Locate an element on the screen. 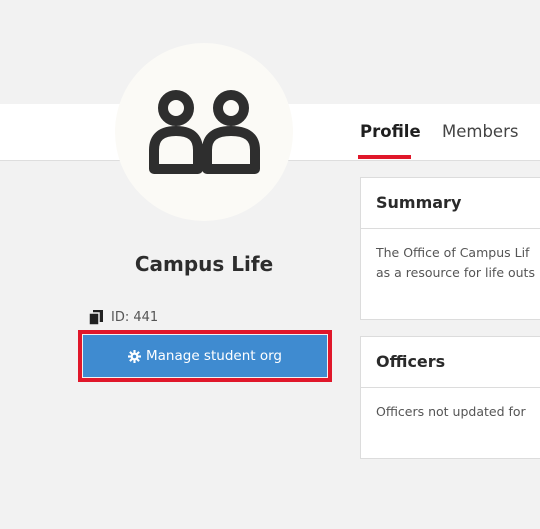 This screenshot has height=529, width=540. manage-button-label: Manage student org is located at coordinates (214, 356).